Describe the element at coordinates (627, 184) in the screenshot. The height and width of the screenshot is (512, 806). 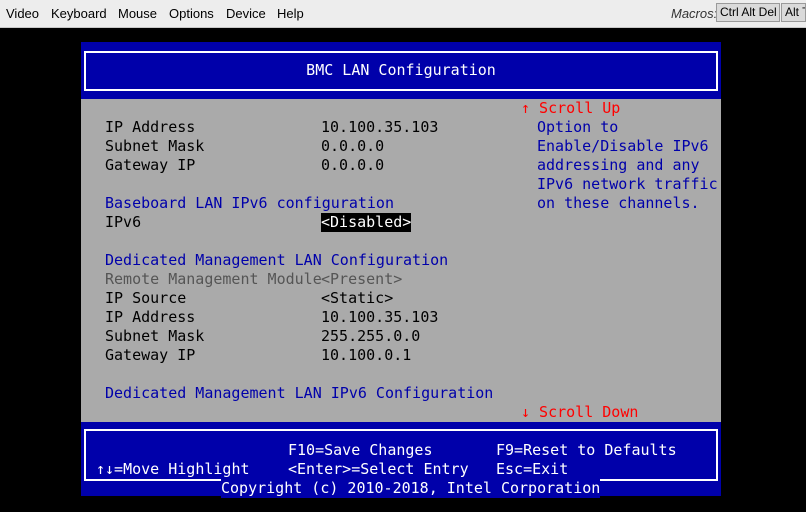
I see `help-text-line: IPv6 network traffic` at that location.